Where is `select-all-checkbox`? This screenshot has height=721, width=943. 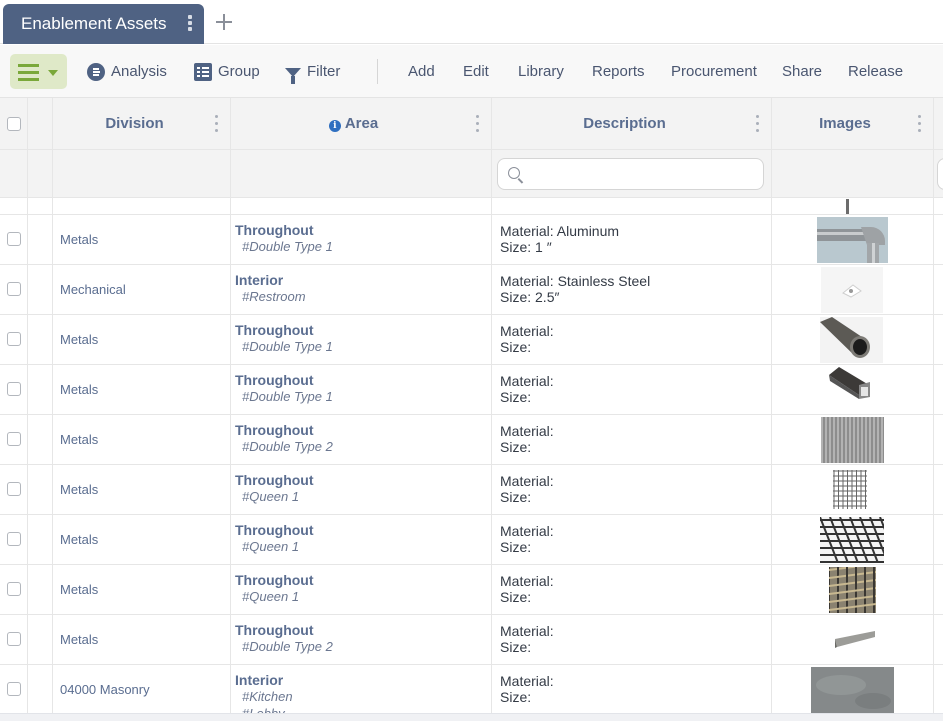
select-all-checkbox is located at coordinates (14, 124).